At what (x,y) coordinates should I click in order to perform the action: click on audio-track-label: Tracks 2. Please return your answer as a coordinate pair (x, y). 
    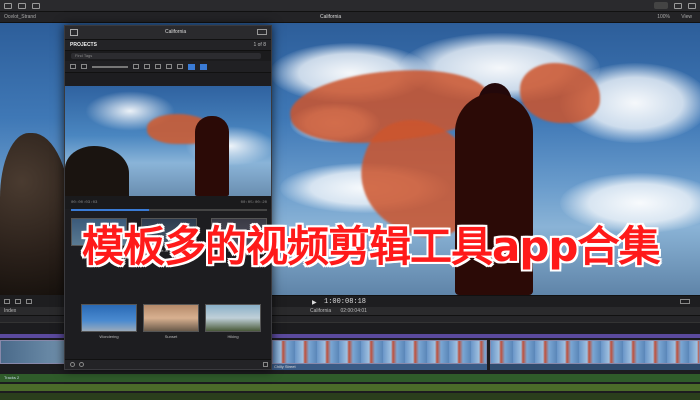
    Looking at the image, I should click on (12, 377).